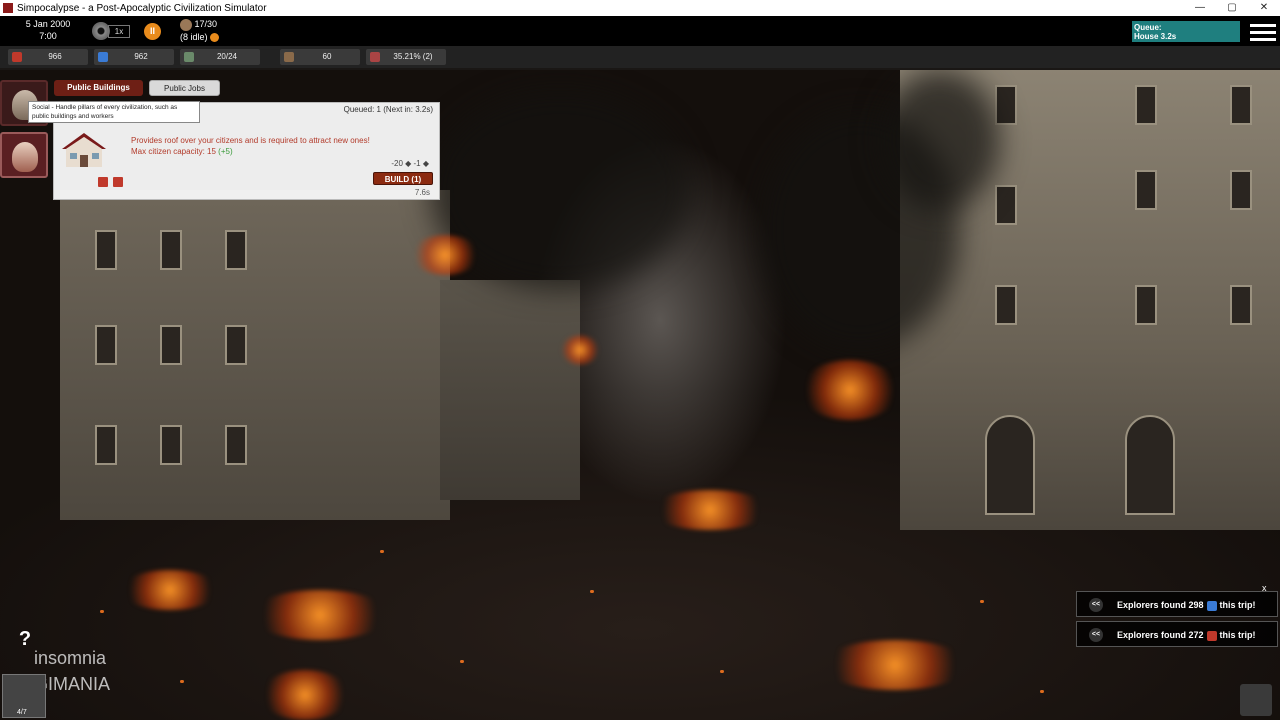  What do you see at coordinates (134, 57) in the screenshot?
I see `resource-water: 962` at bounding box center [134, 57].